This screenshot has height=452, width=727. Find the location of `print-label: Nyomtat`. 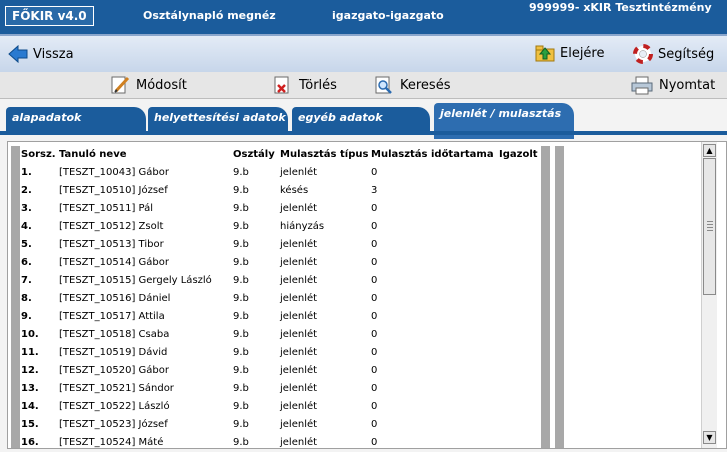

print-label: Nyomtat is located at coordinates (687, 85).